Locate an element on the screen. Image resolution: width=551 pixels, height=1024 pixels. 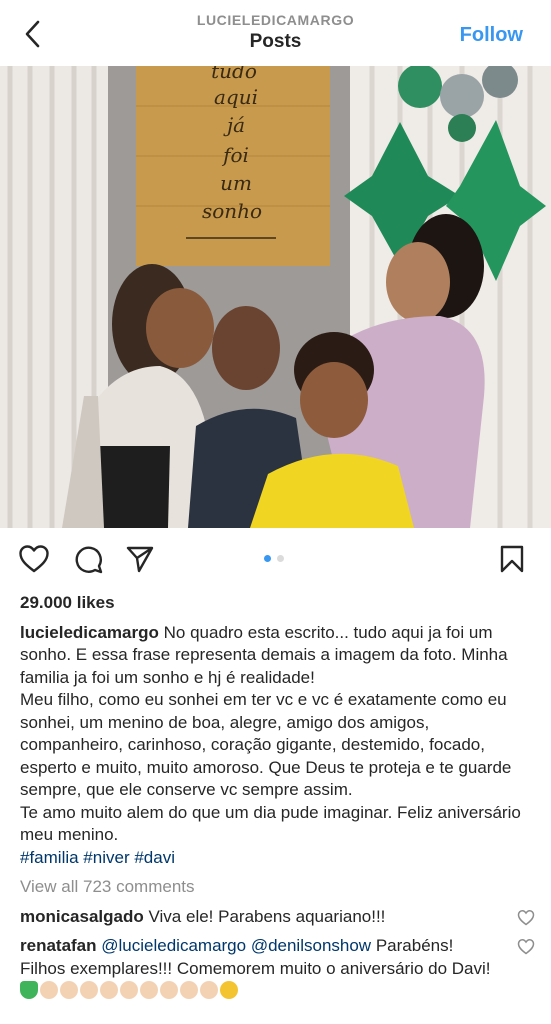
board-word-4: foi is located at coordinates (235, 155).